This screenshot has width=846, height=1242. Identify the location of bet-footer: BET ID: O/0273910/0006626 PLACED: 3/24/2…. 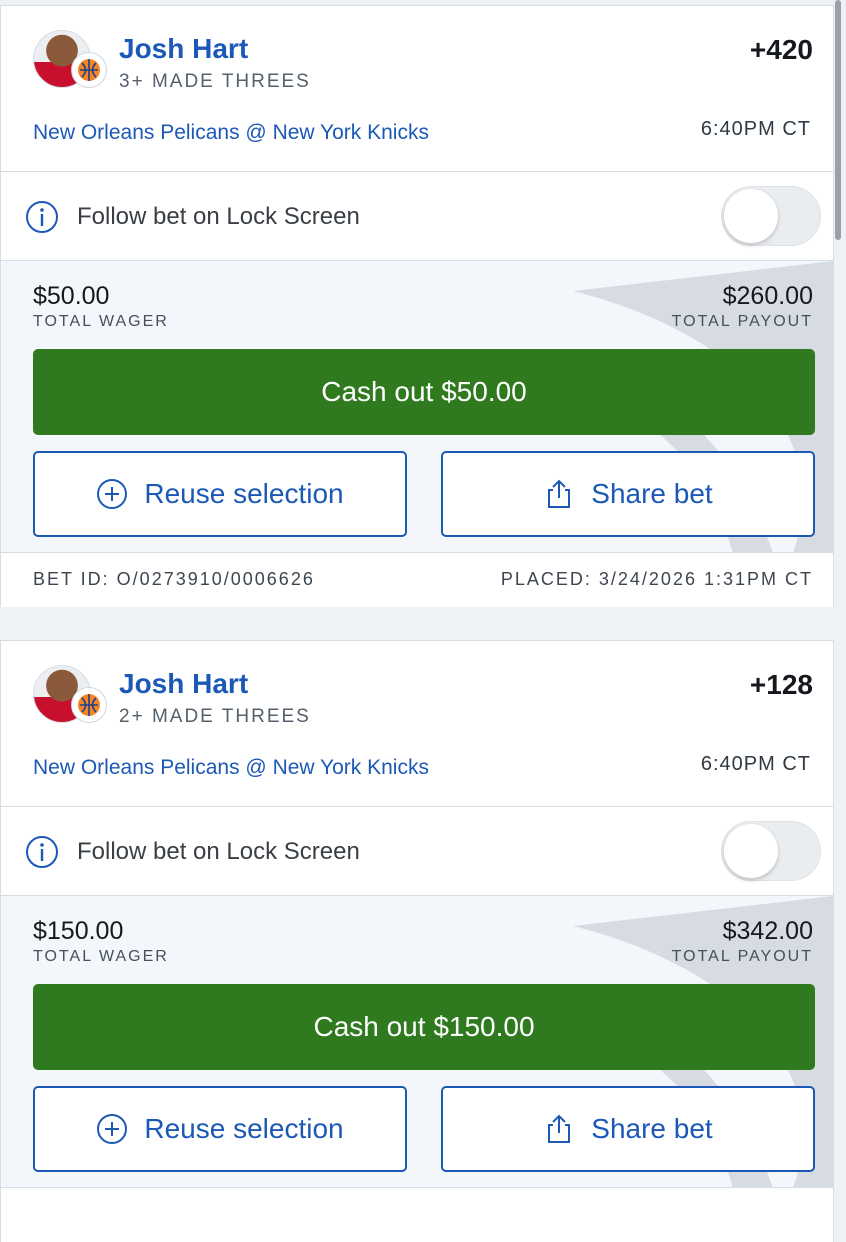
(417, 580).